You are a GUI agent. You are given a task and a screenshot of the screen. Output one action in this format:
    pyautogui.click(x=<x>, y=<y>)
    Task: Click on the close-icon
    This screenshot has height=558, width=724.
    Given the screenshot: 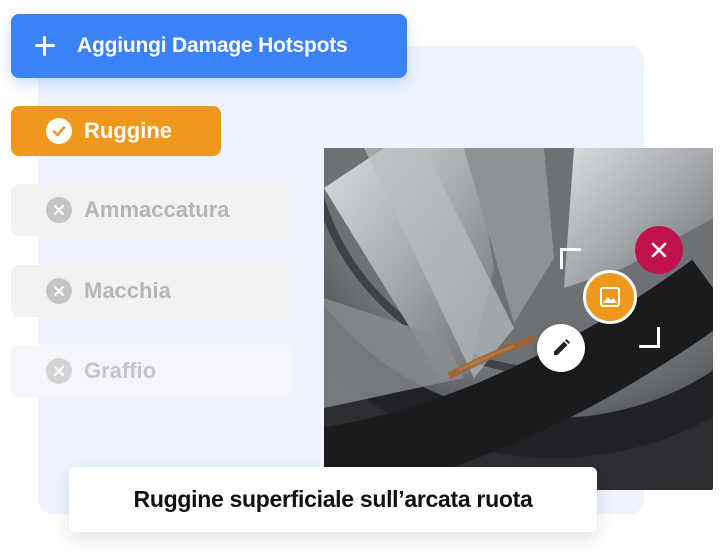 What is the action you would take?
    pyautogui.click(x=659, y=250)
    